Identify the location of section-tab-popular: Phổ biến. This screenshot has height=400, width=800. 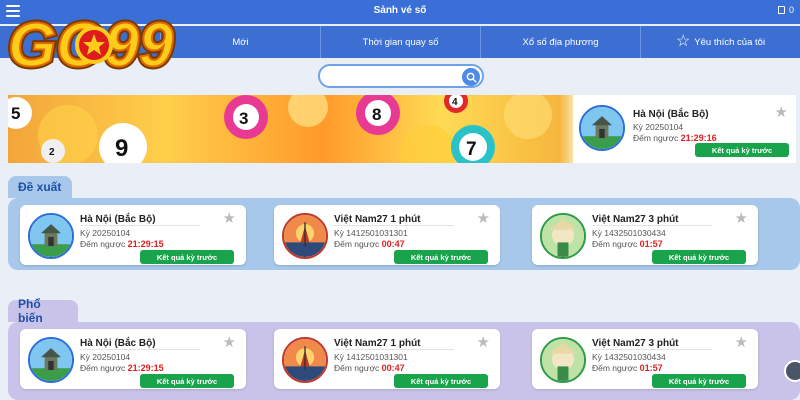
(43, 311).